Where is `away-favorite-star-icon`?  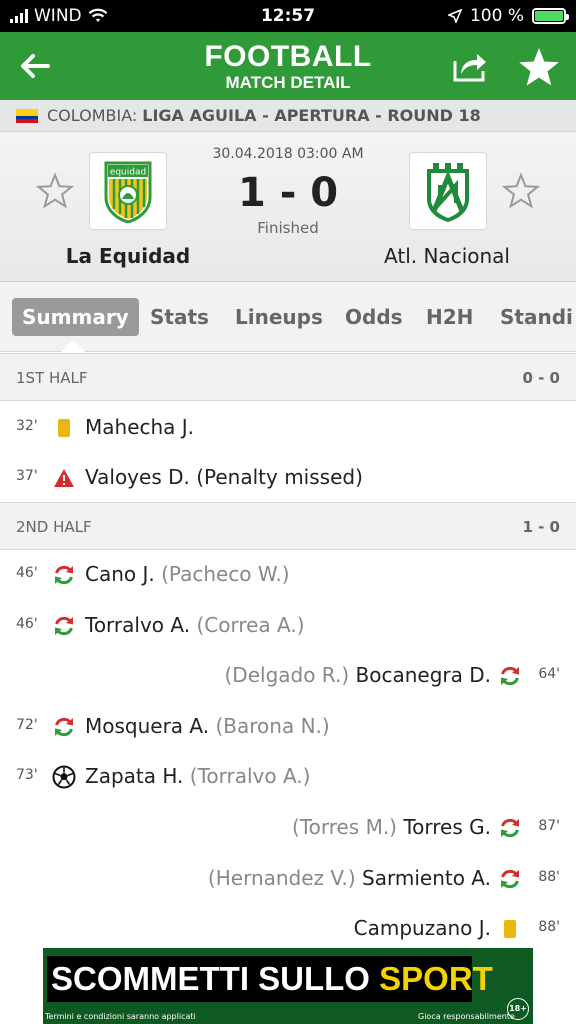
away-favorite-star-icon is located at coordinates (521, 191).